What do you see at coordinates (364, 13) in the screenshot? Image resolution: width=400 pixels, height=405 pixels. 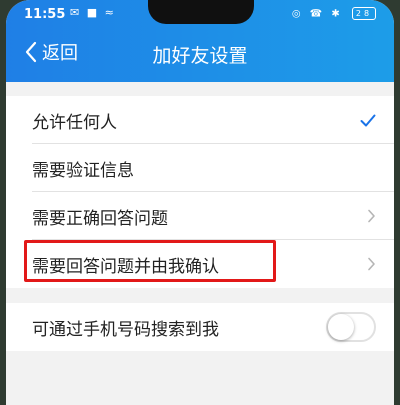 I see `battery-icon: 28` at bounding box center [364, 13].